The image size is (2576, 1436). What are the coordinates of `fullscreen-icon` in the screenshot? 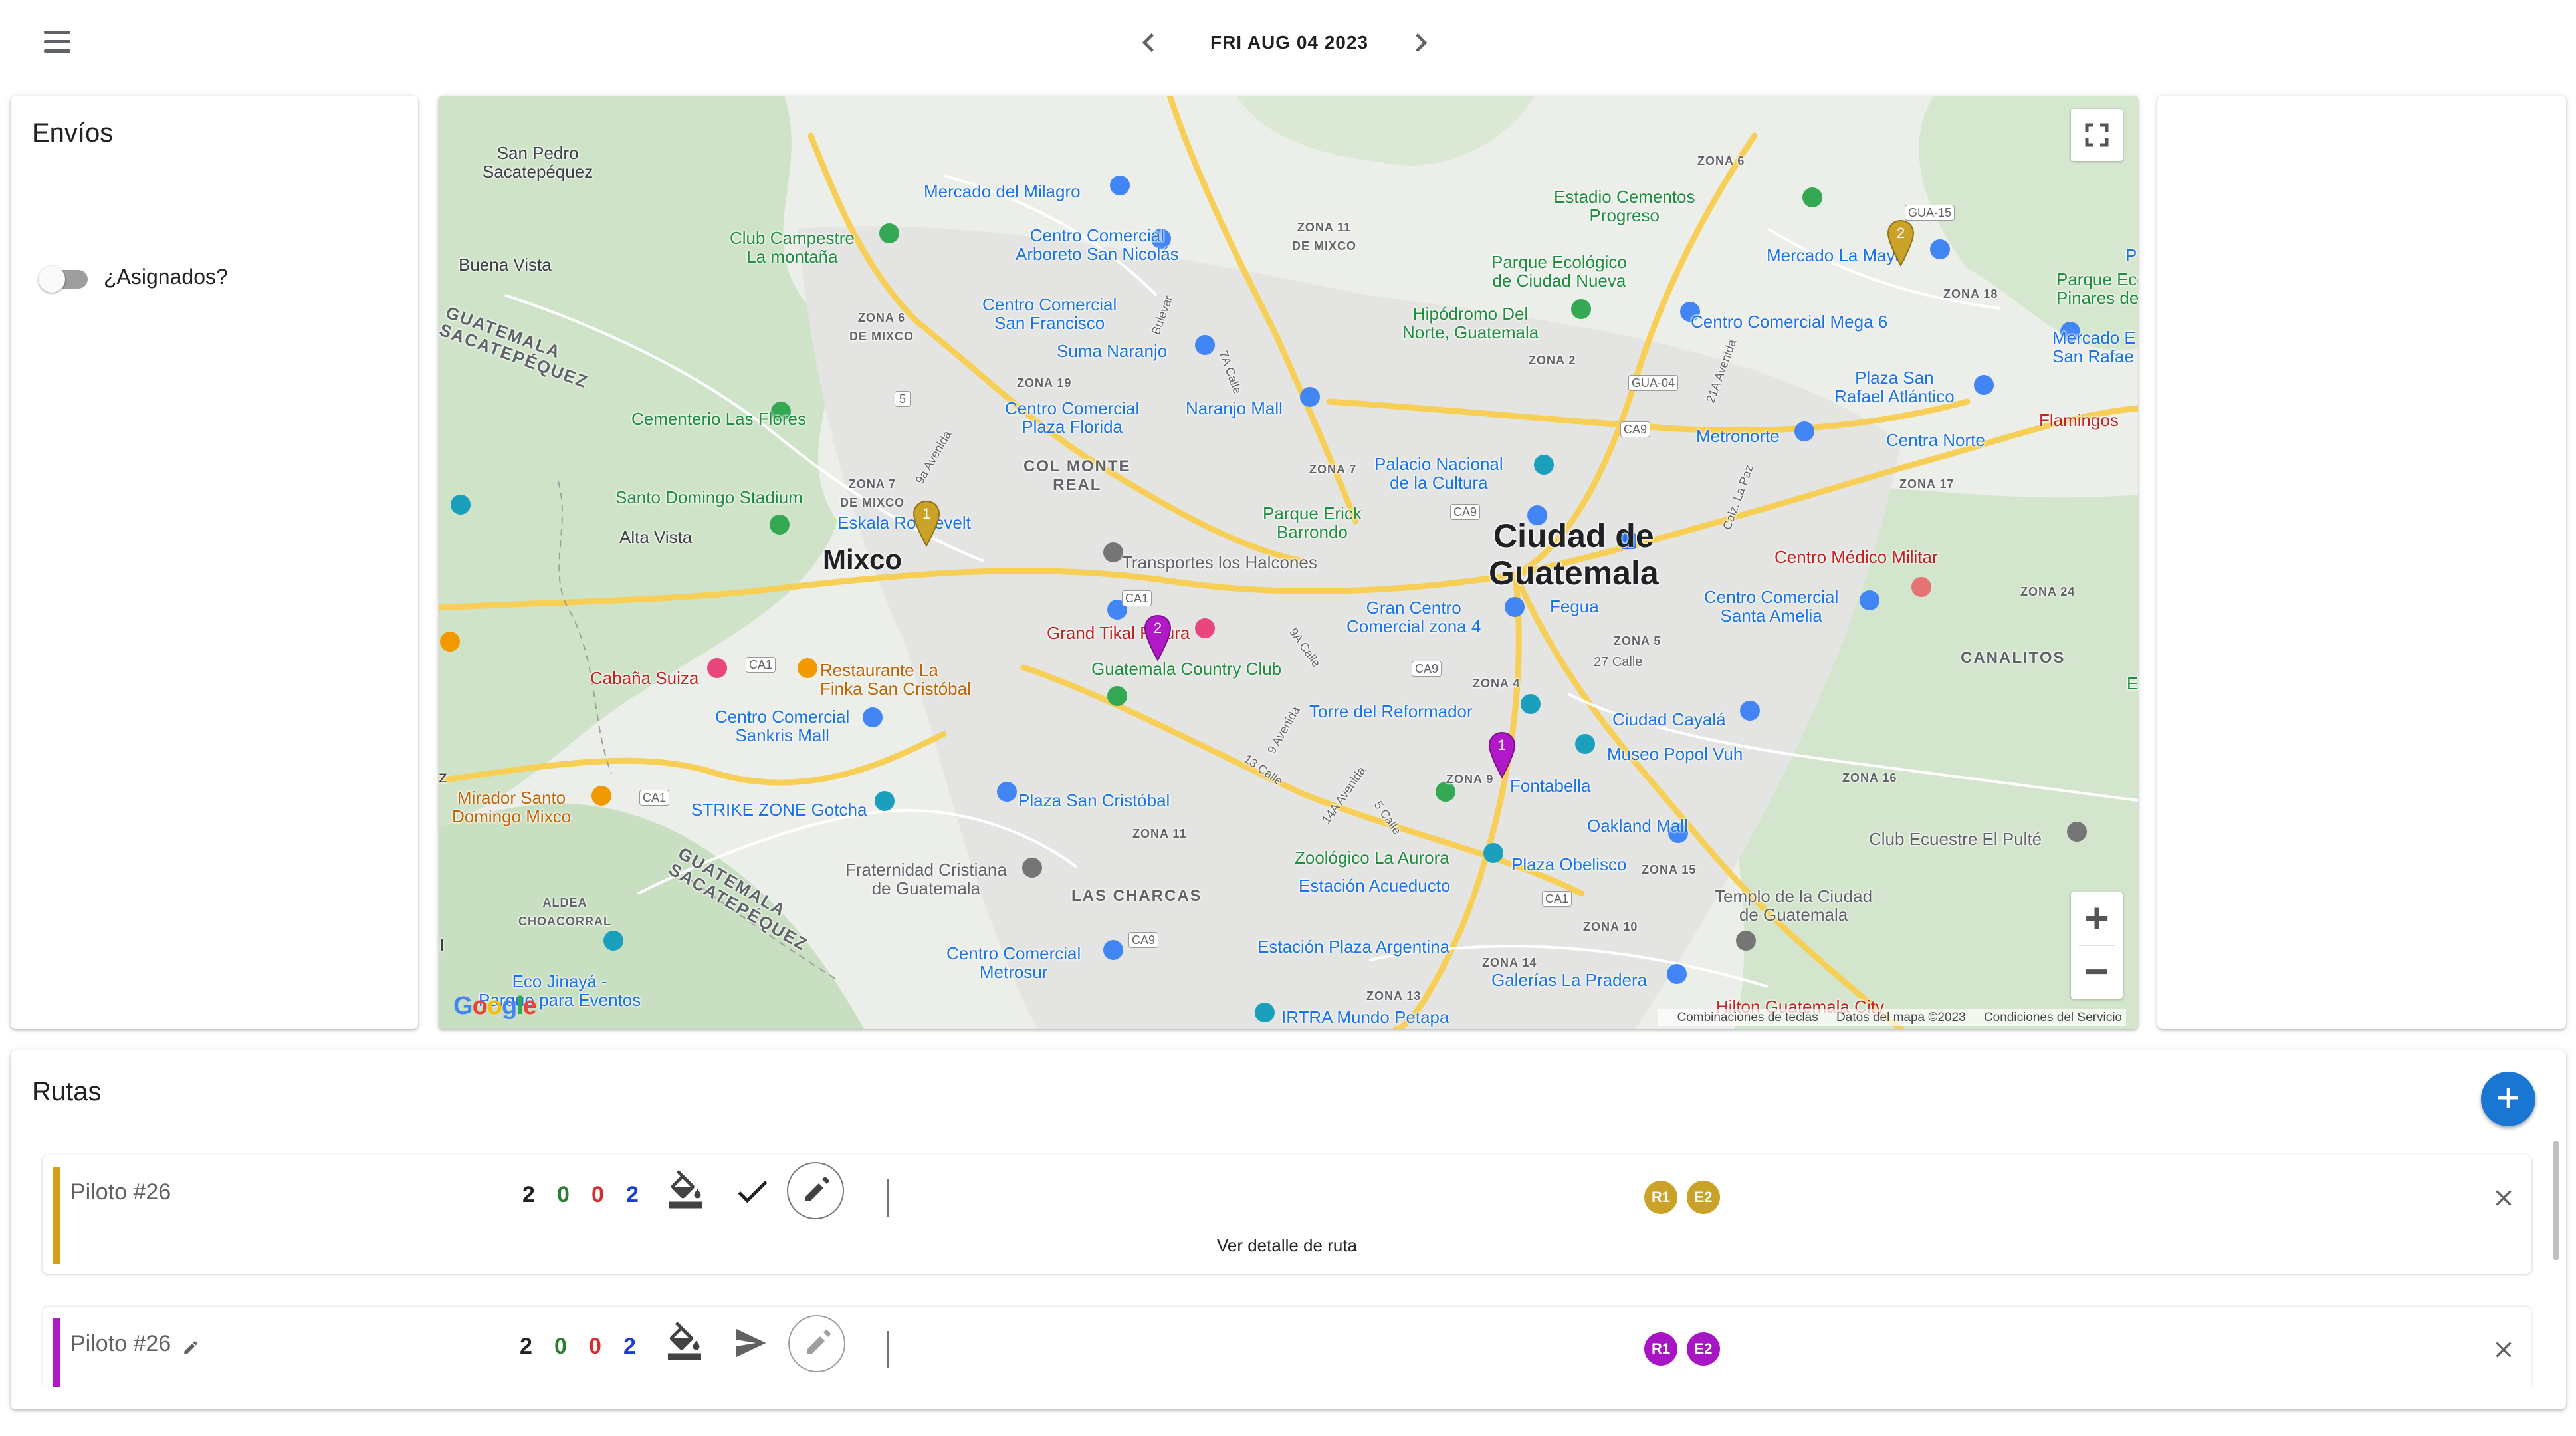 It's located at (2097, 135).